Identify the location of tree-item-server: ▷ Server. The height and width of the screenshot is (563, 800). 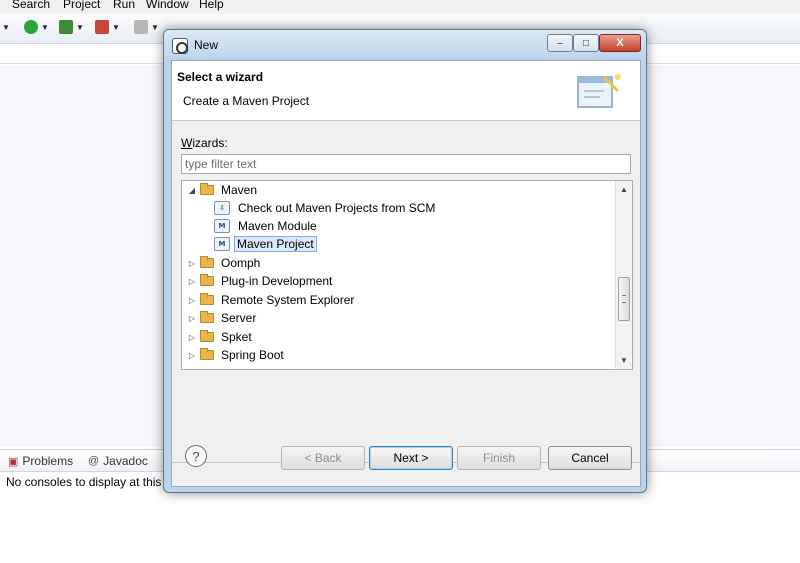
(223, 318).